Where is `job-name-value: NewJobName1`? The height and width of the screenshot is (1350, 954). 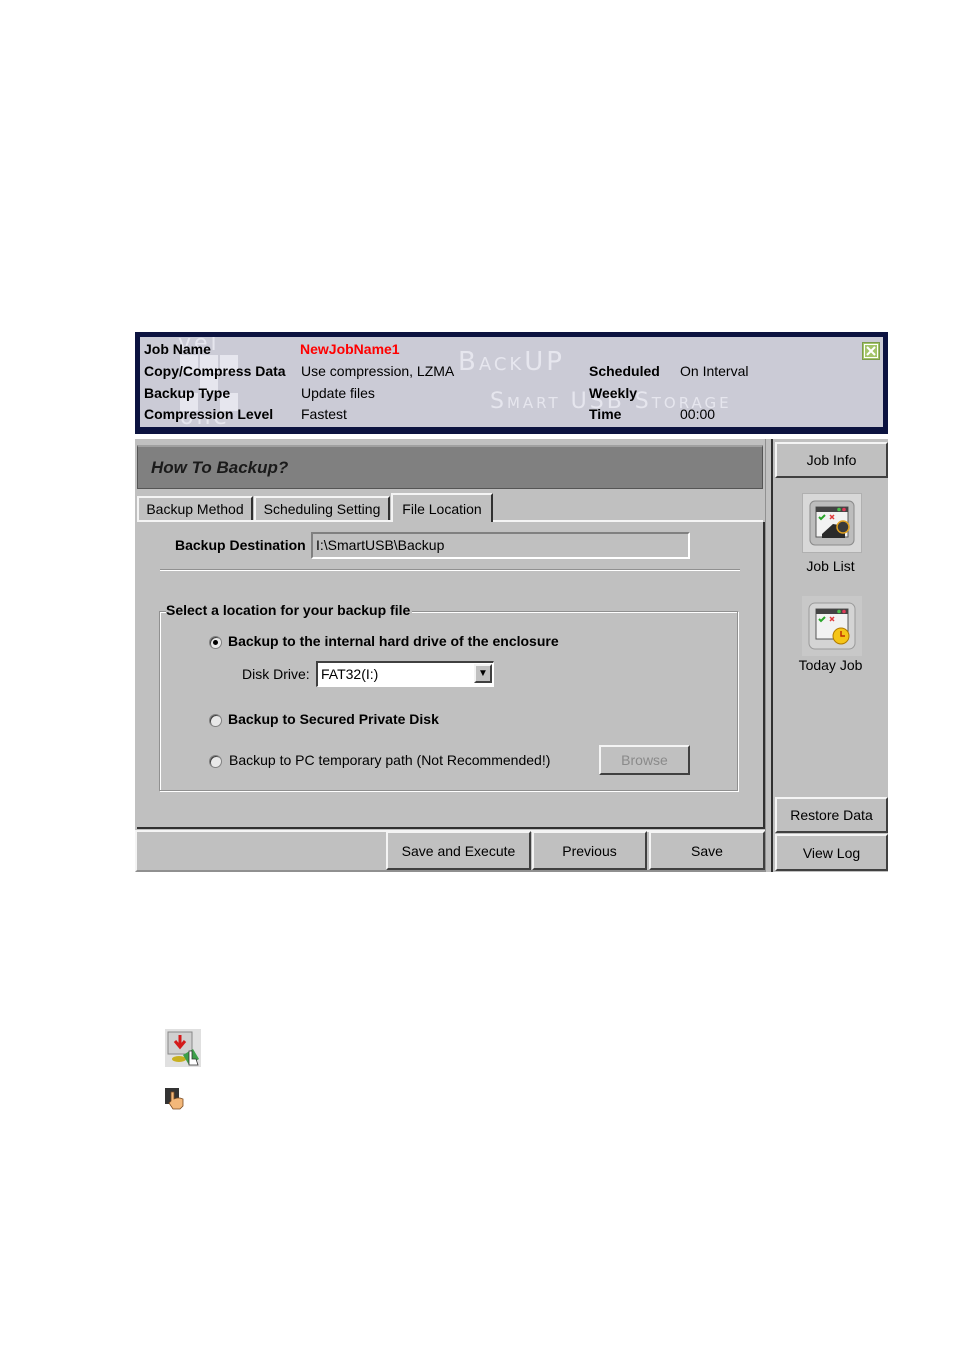 job-name-value: NewJobName1 is located at coordinates (350, 349).